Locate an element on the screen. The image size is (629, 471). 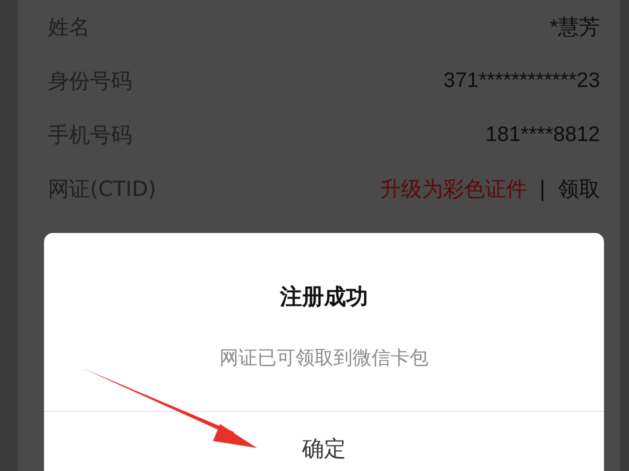
field-value: 181****8812 is located at coordinates (543, 135).